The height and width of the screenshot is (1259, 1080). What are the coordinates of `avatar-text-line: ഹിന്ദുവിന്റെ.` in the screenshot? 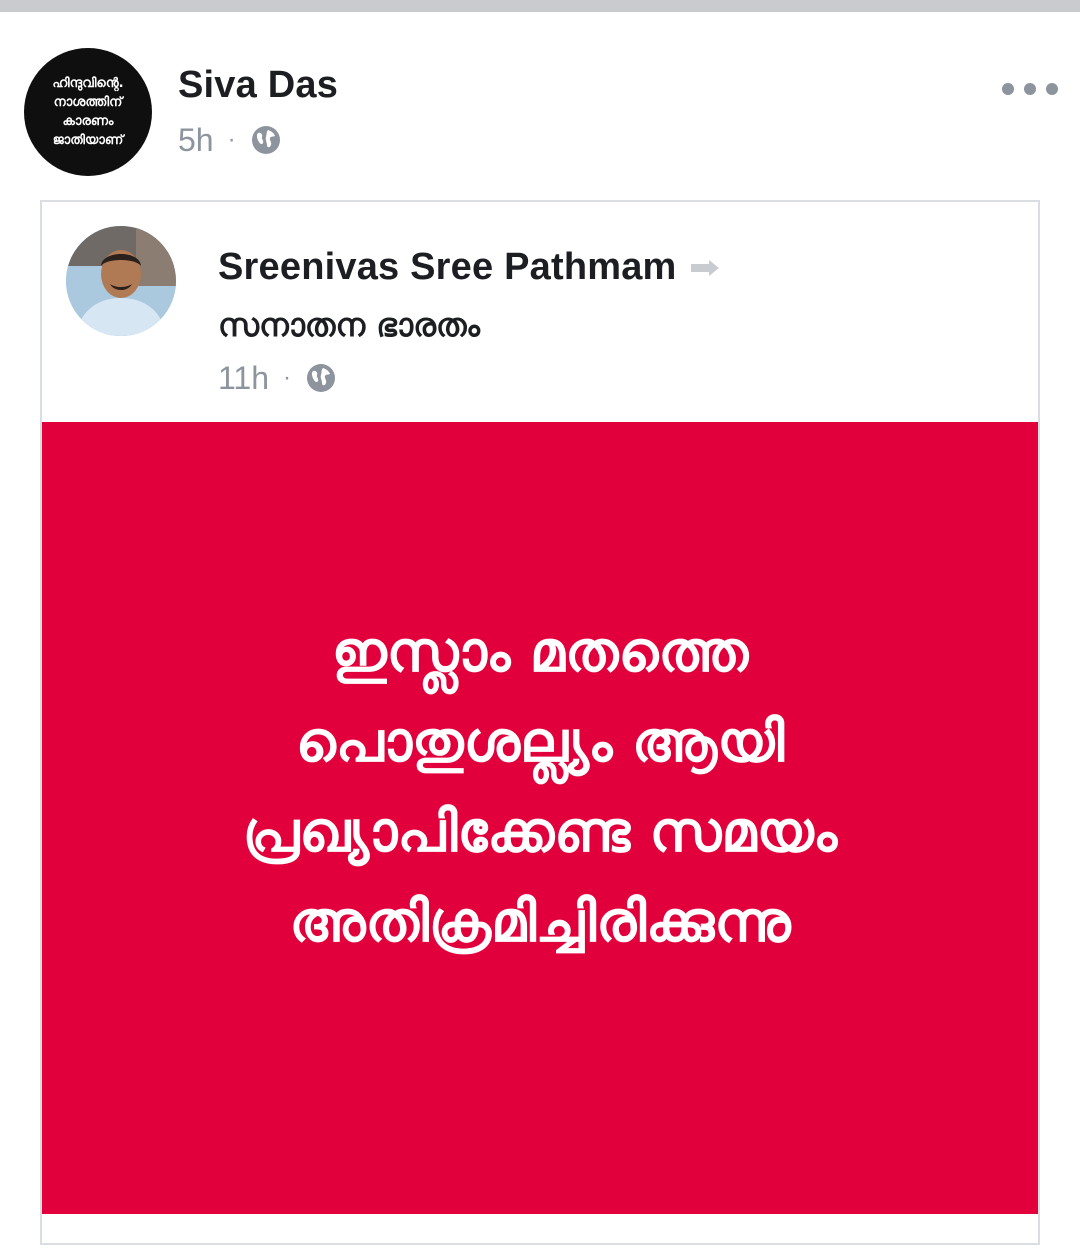 It's located at (88, 83).